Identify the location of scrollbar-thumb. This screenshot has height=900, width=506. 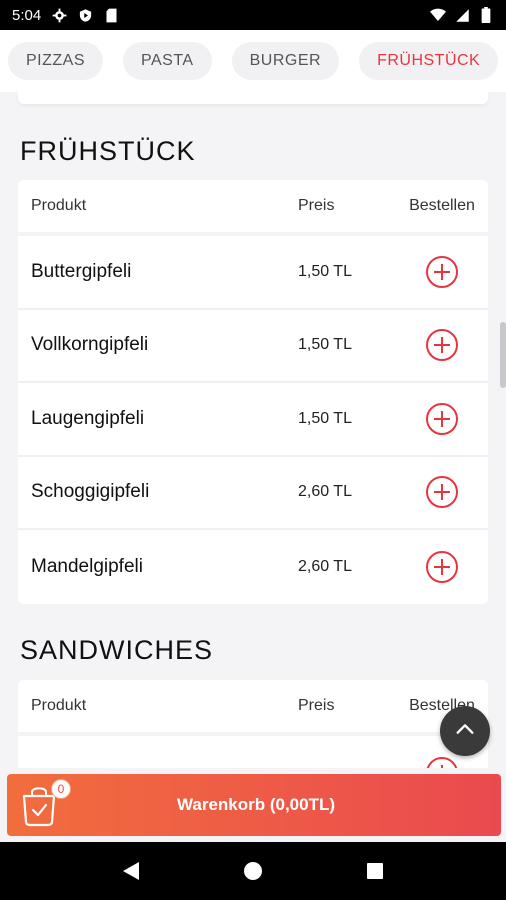
(503, 355).